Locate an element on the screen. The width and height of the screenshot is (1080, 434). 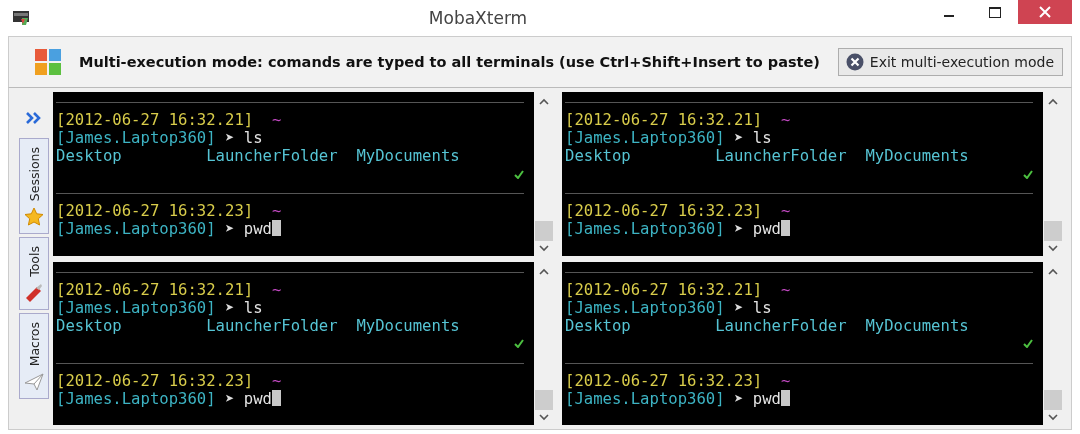
sidebar-tab: Sessions is located at coordinates (34, 186).